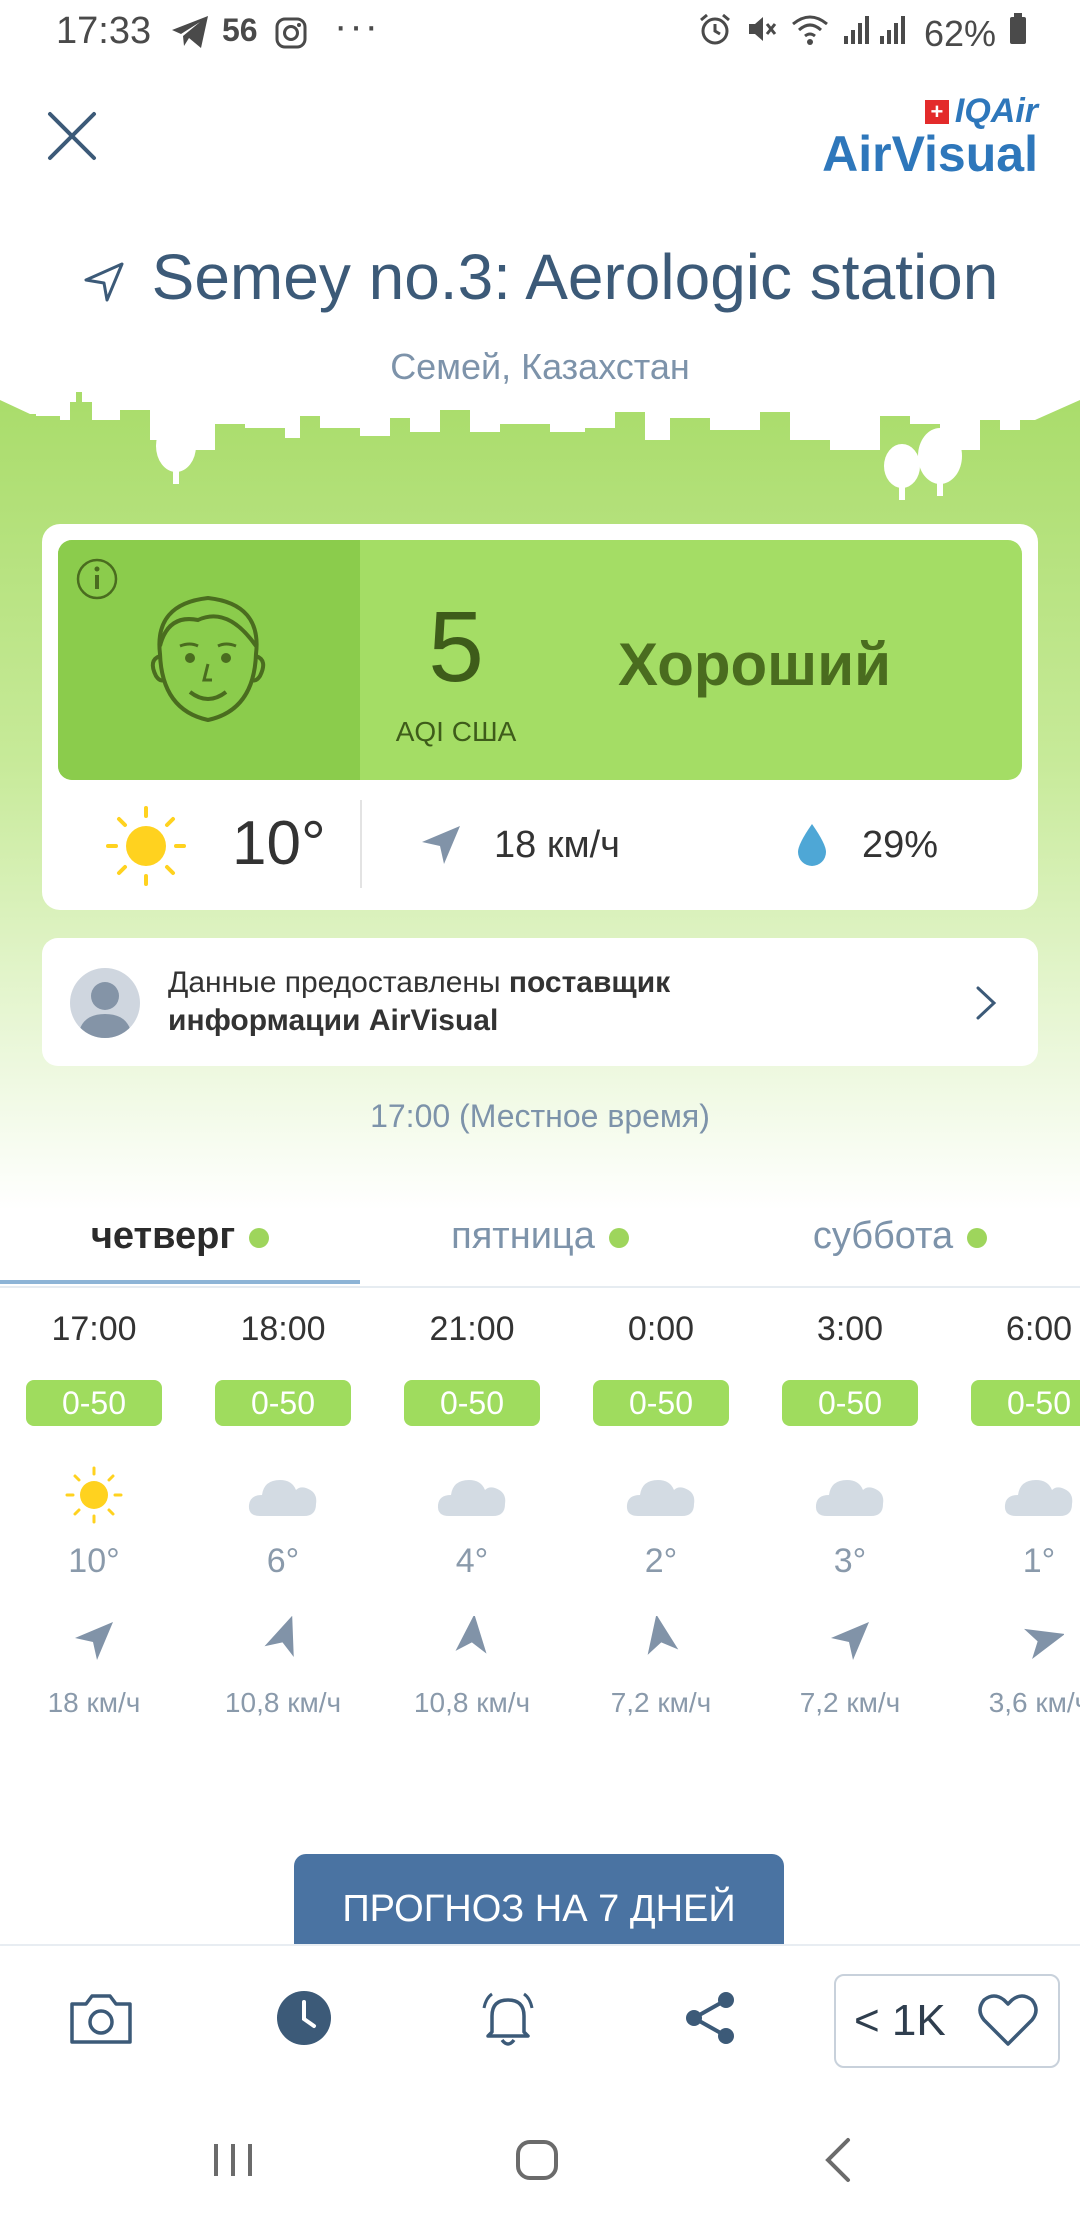  I want to click on chevron-right-icon, so click(986, 1005).